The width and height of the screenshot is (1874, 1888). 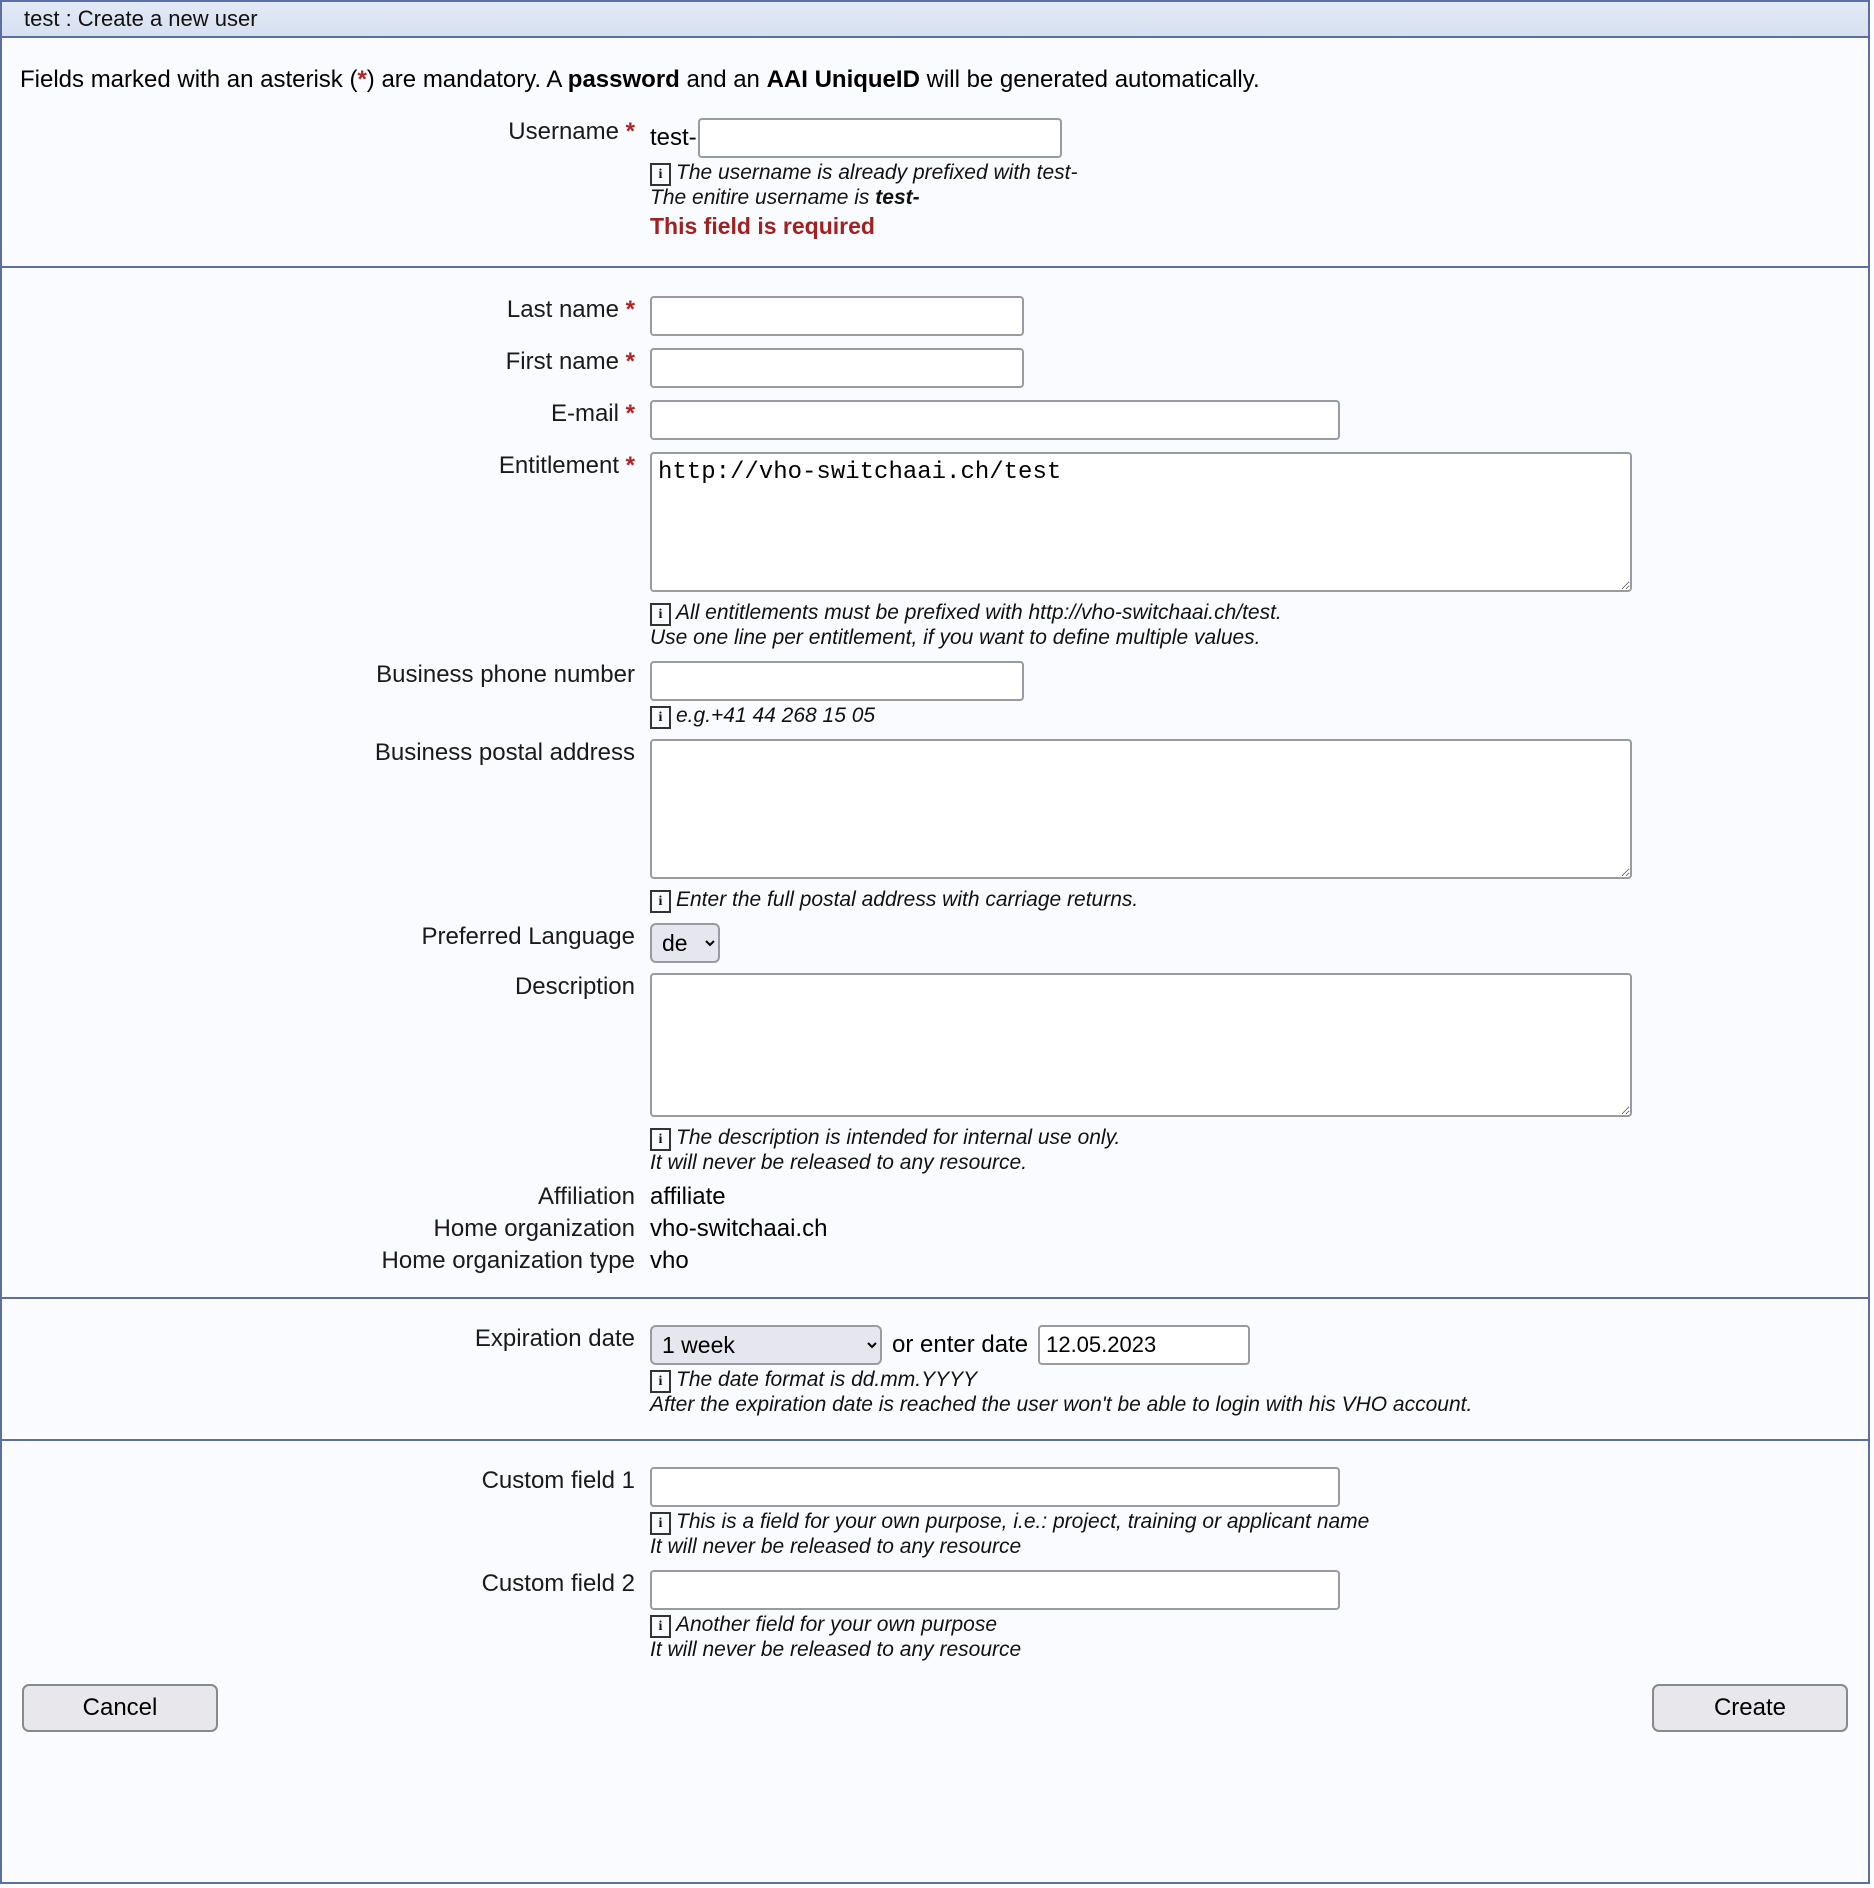 What do you see at coordinates (141, 18) in the screenshot?
I see `window-title: test : Create a new user` at bounding box center [141, 18].